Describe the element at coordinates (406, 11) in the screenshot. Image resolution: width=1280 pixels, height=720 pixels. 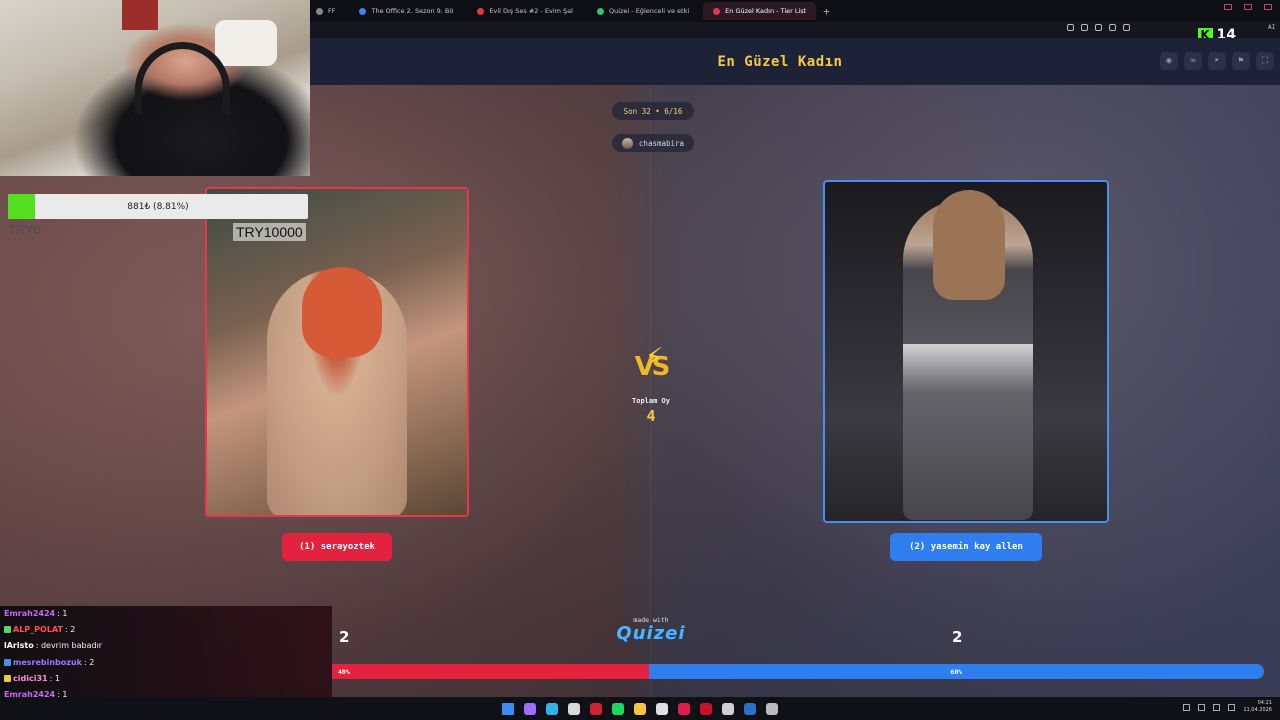
I see `browser-tab: The Office 2. Sezon 9. Bö` at that location.